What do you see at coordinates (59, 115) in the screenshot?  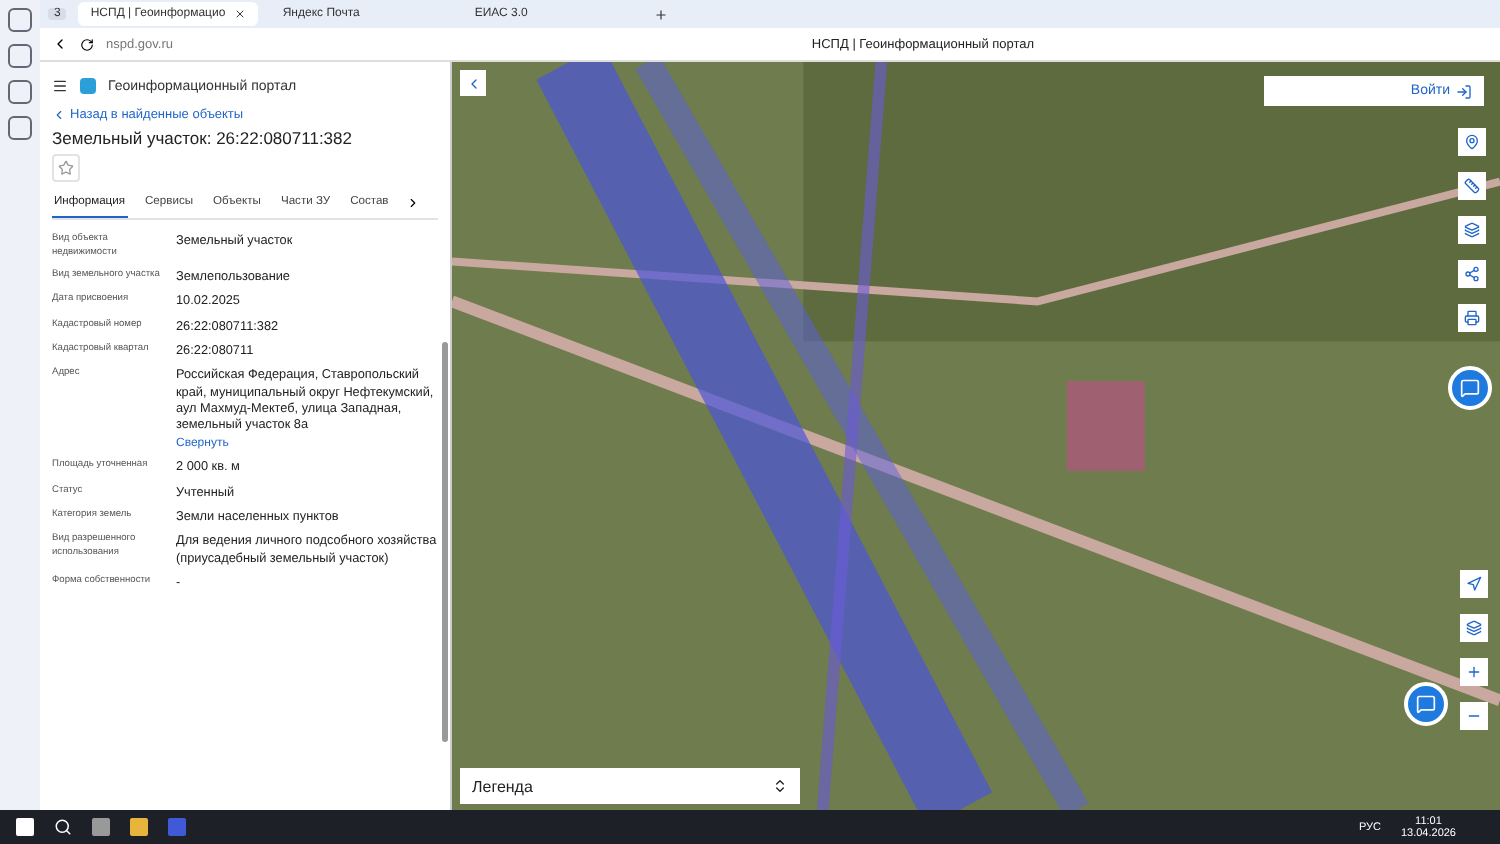 I see `chevron-left-icon` at bounding box center [59, 115].